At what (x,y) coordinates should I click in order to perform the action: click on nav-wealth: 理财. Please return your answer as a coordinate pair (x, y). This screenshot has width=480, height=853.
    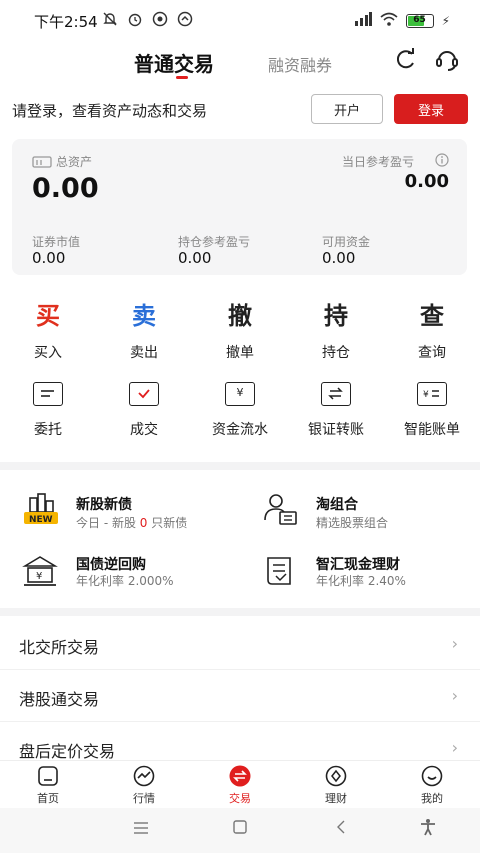
    Looking at the image, I should click on (336, 785).